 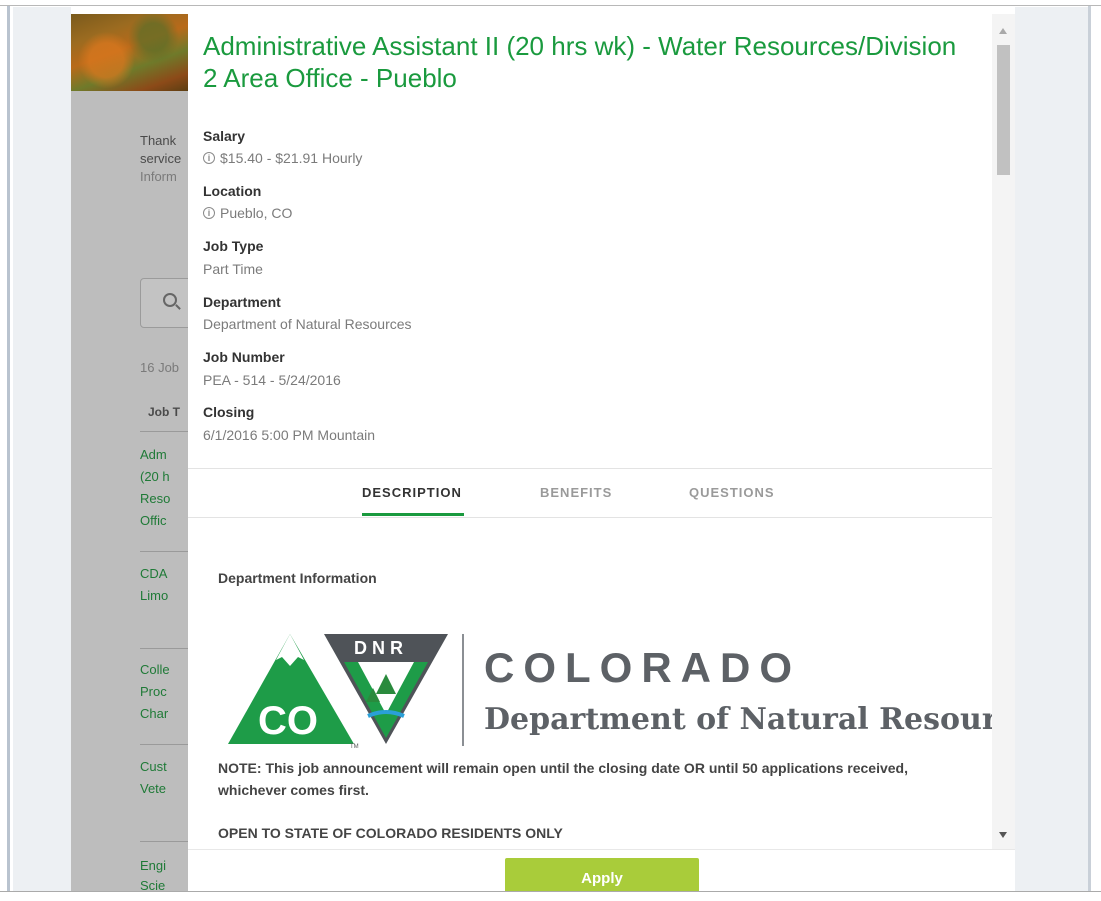 I want to click on list-item-line: Char, so click(x=154, y=714).